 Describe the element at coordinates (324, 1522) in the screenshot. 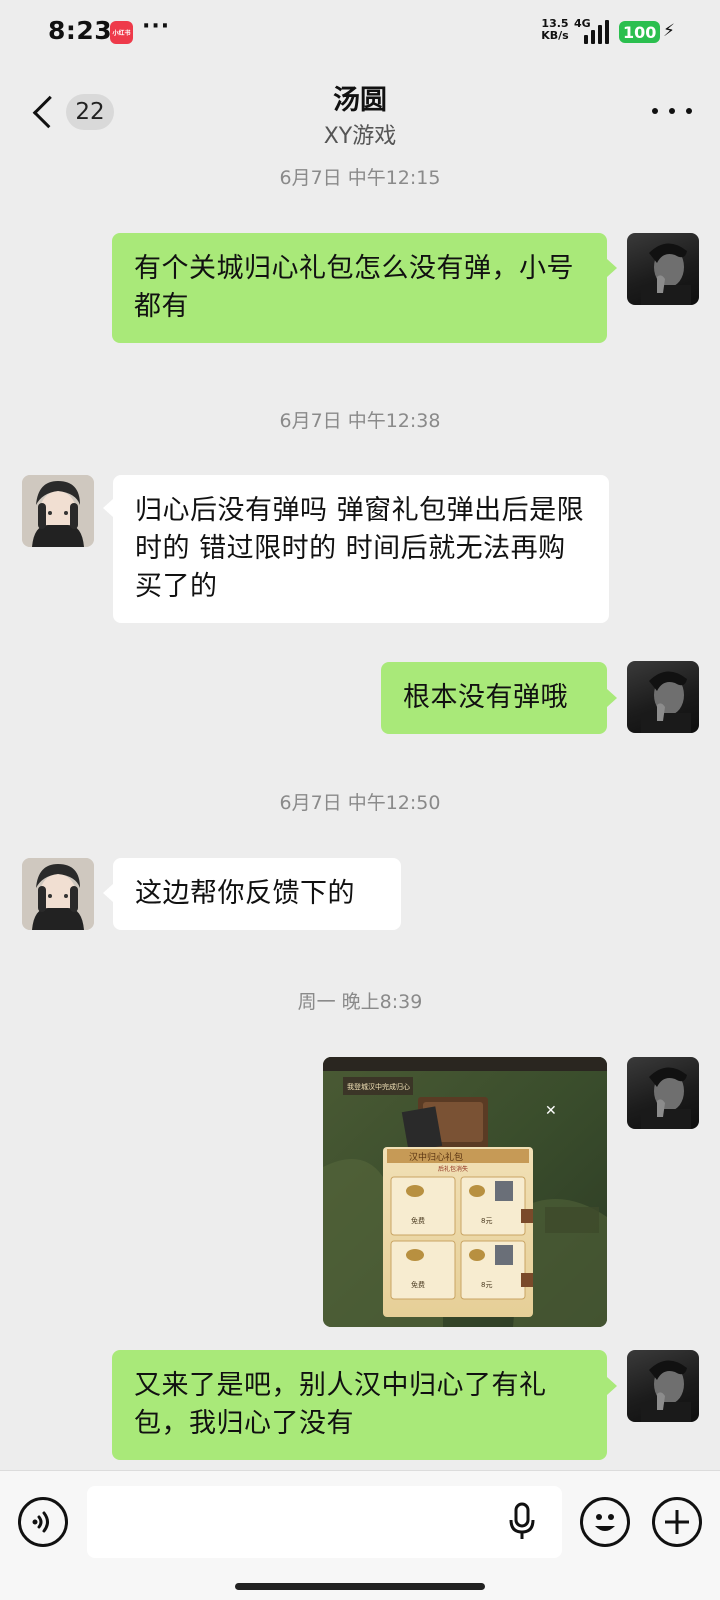

I see `message-input` at that location.